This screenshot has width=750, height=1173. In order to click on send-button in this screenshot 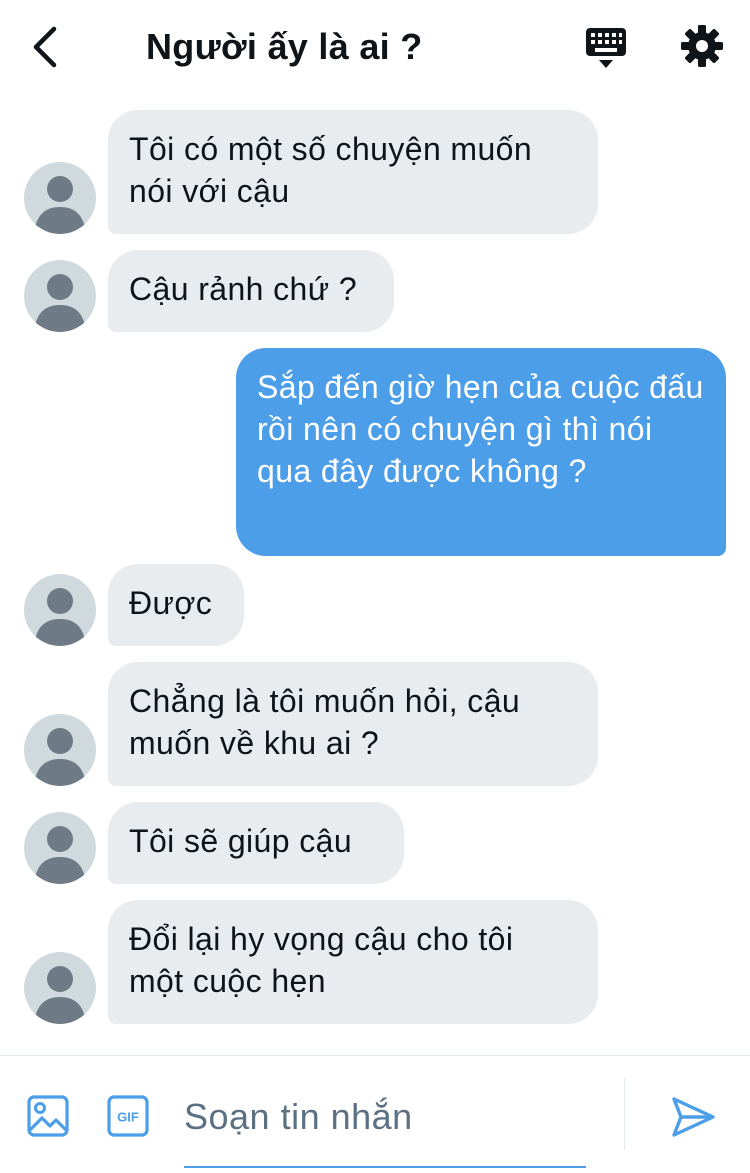, I will do `click(693, 1117)`.